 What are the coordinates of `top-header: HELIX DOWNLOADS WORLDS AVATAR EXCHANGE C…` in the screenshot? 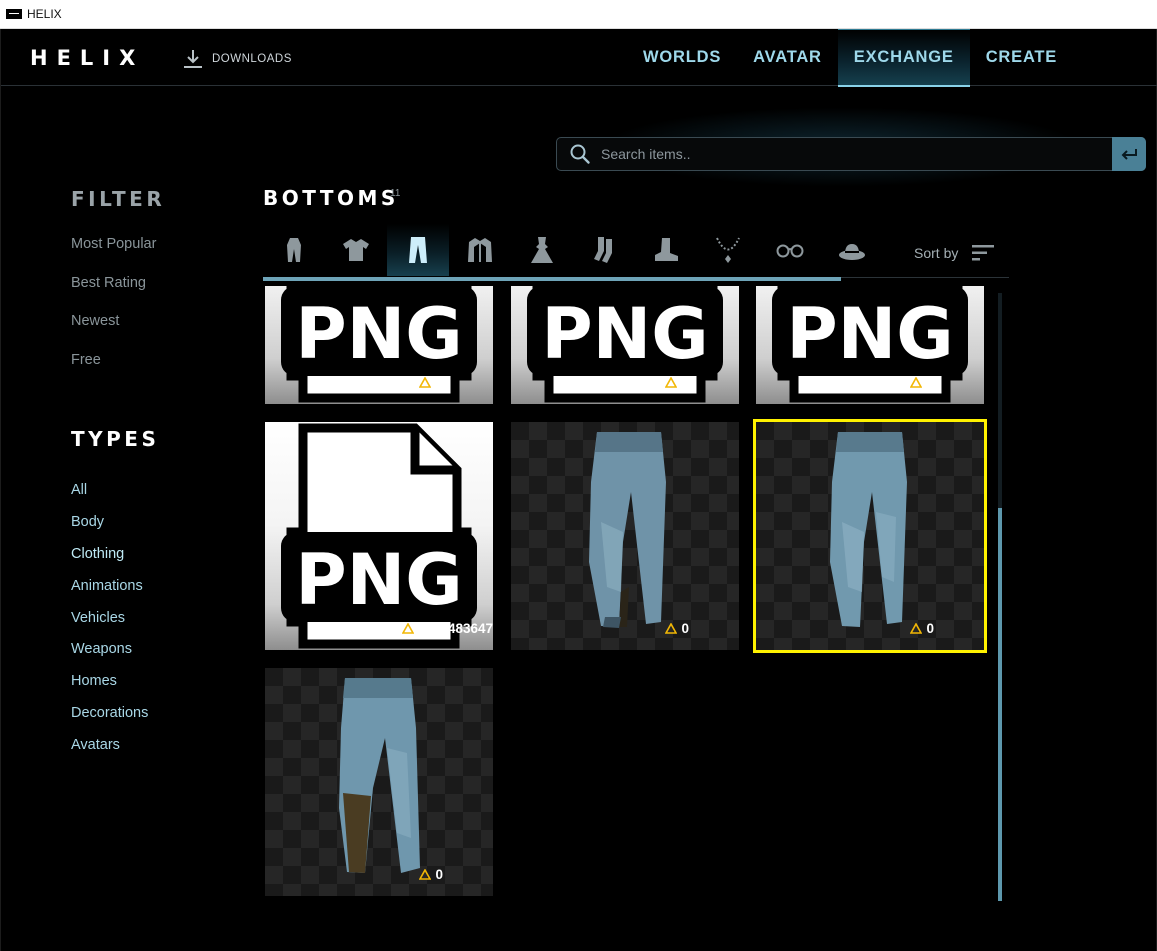 It's located at (579, 58).